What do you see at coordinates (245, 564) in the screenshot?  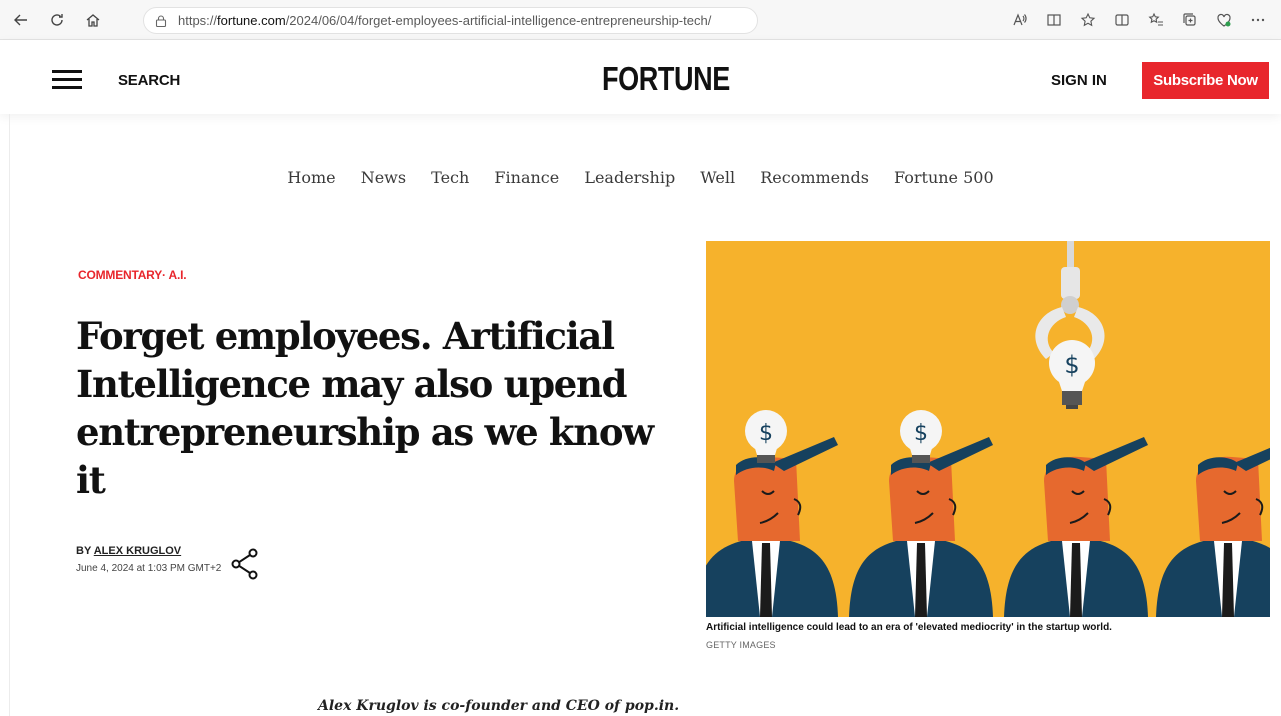 I see `share-icon` at bounding box center [245, 564].